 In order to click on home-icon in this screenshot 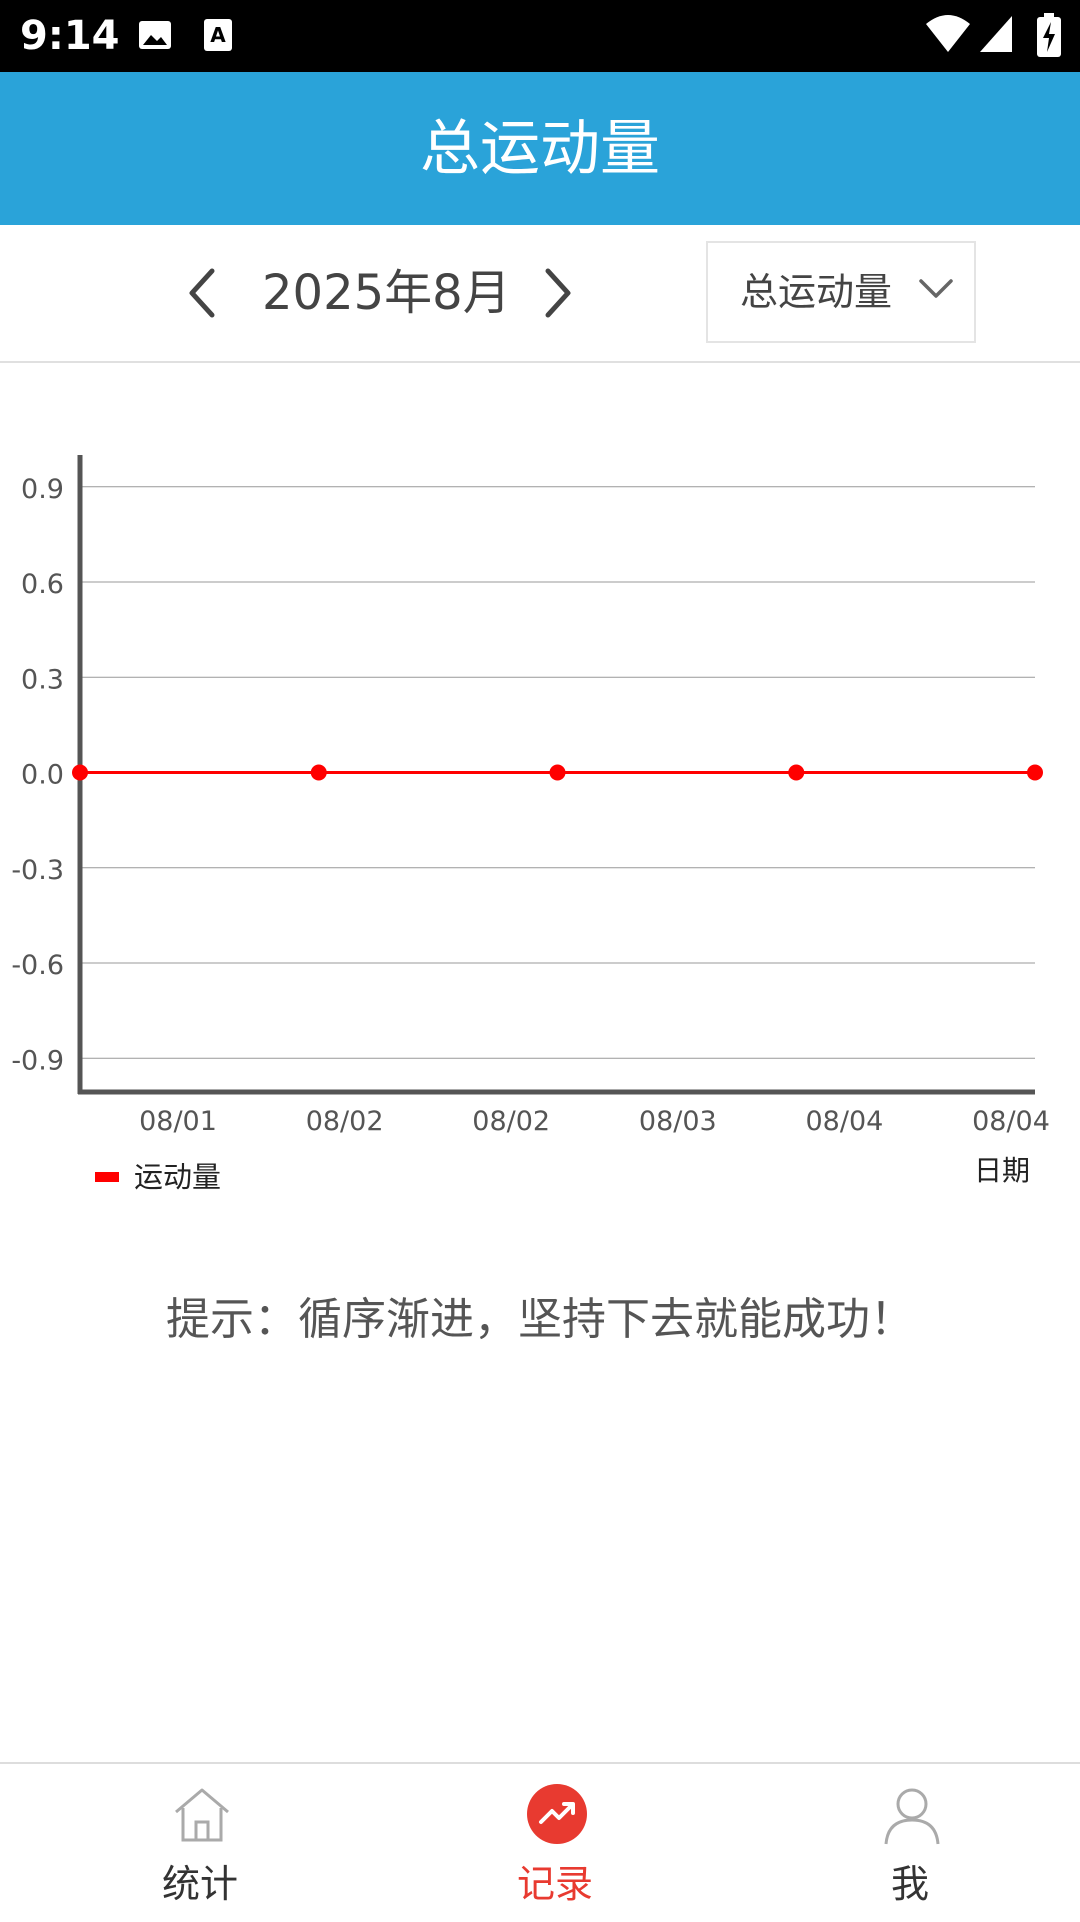, I will do `click(202, 1815)`.